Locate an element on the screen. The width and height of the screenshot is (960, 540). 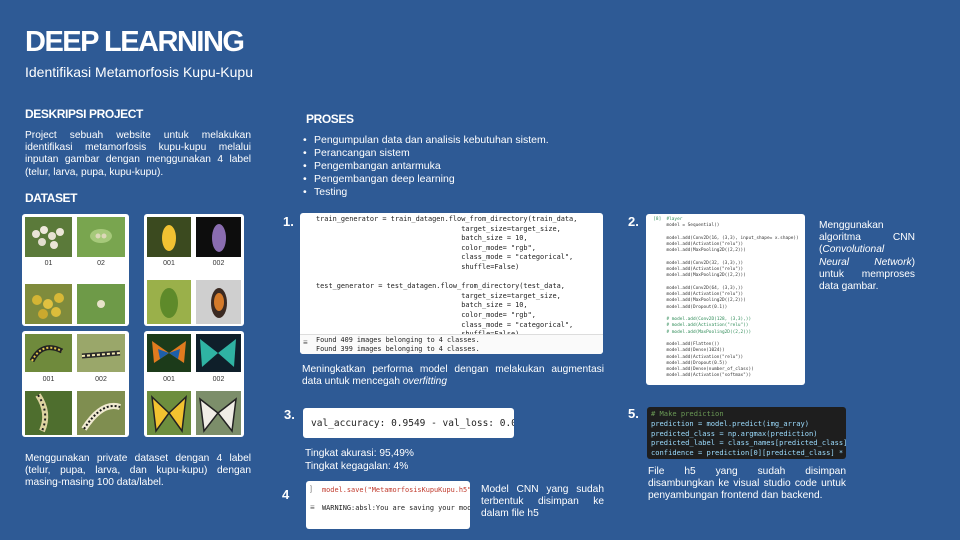
butterfly-photos is located at coordinates (194, 384).